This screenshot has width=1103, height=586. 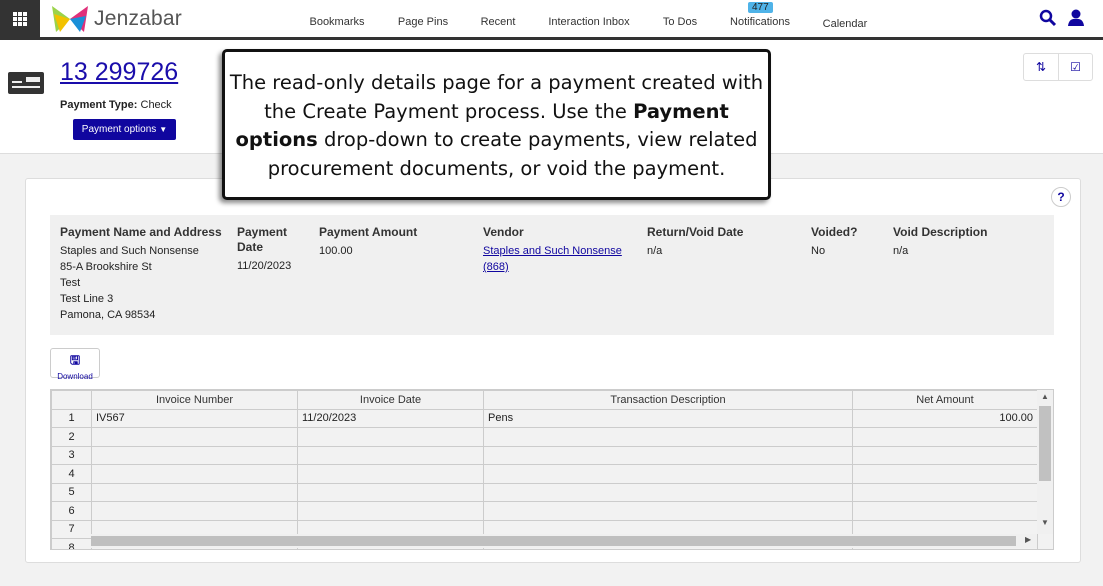 What do you see at coordinates (390, 418) in the screenshot?
I see `invoice-date-cell: 11/20/2023` at bounding box center [390, 418].